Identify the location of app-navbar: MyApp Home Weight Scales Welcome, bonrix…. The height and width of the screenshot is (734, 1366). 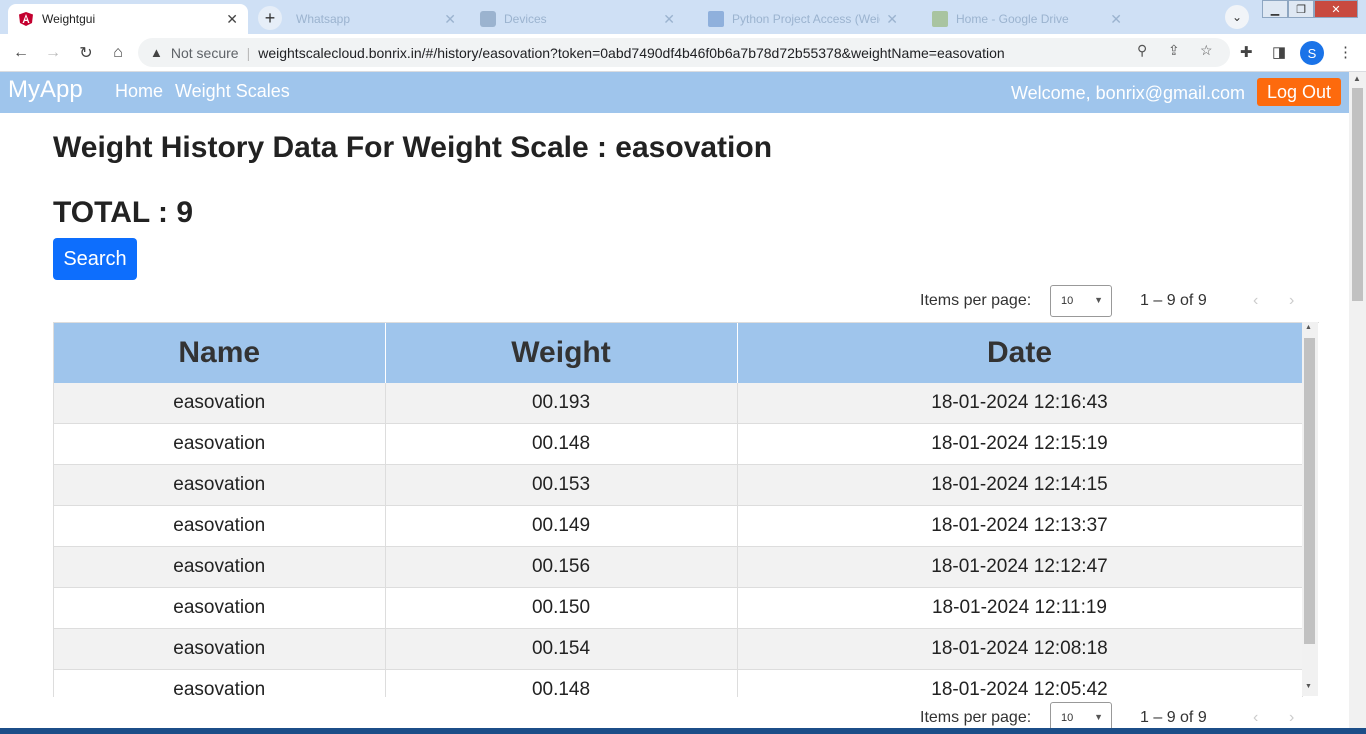
(674, 92).